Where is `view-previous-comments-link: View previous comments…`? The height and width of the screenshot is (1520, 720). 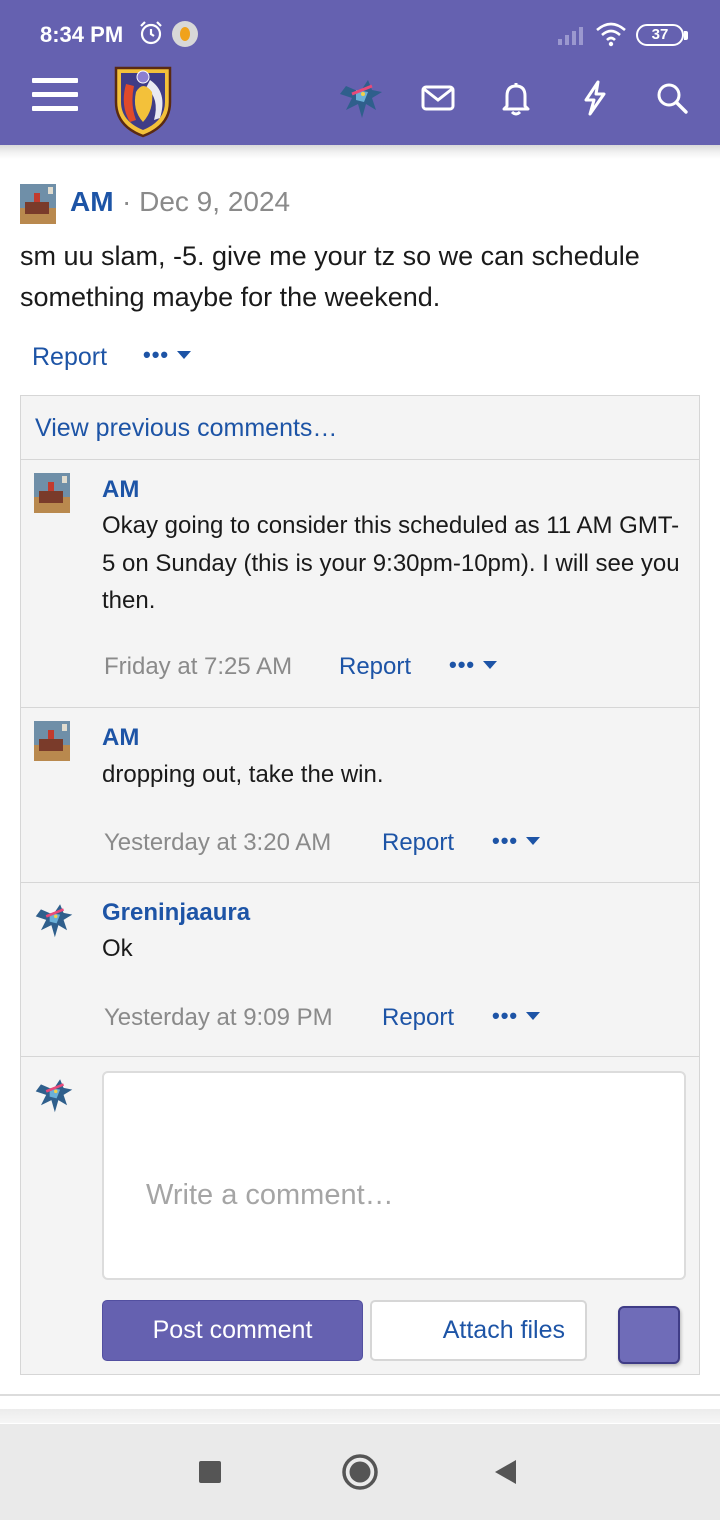
view-previous-comments-link: View previous comments… is located at coordinates (186, 428).